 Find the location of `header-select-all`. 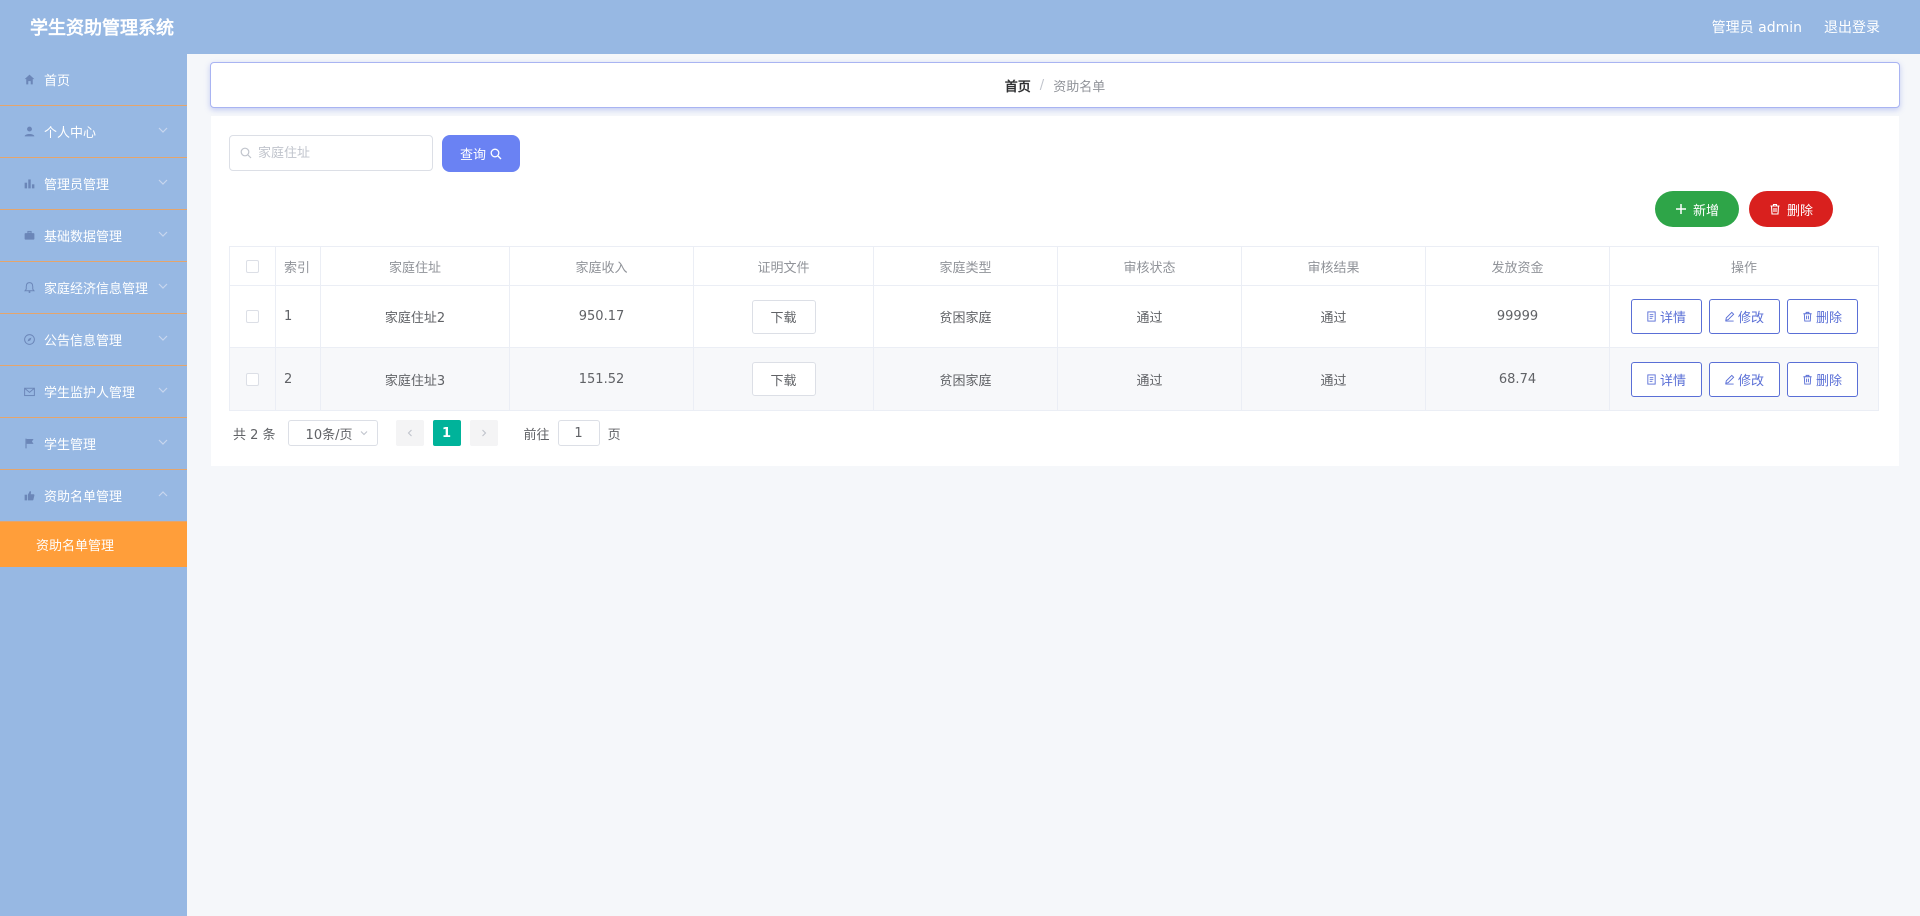

header-select-all is located at coordinates (253, 266).